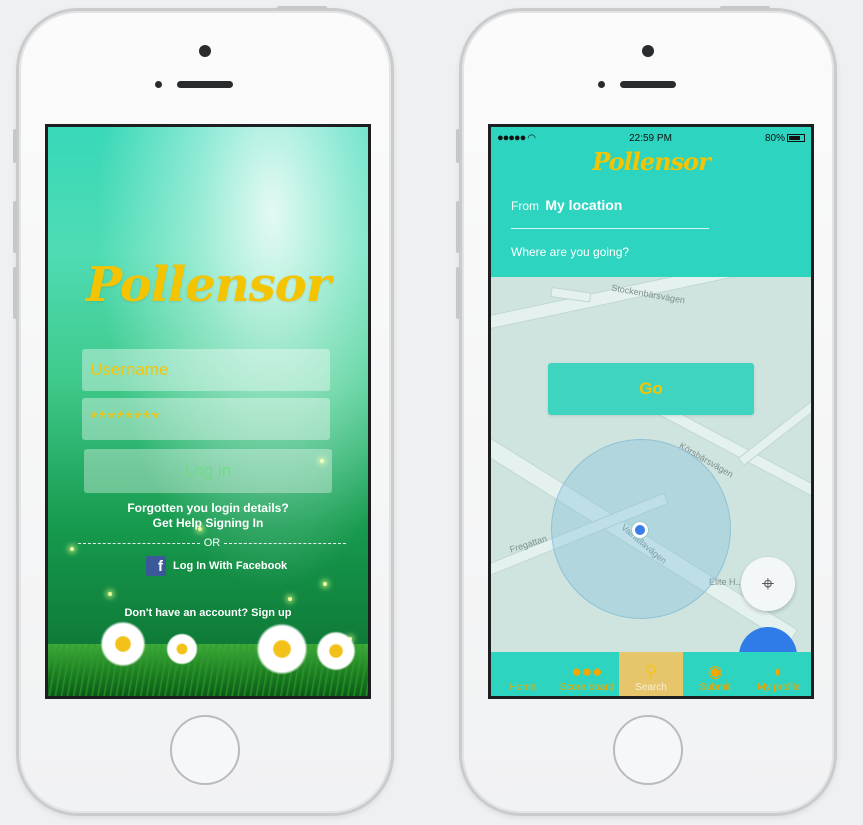  I want to click on facebook-login-label: Log In With Facebook, so click(230, 566).